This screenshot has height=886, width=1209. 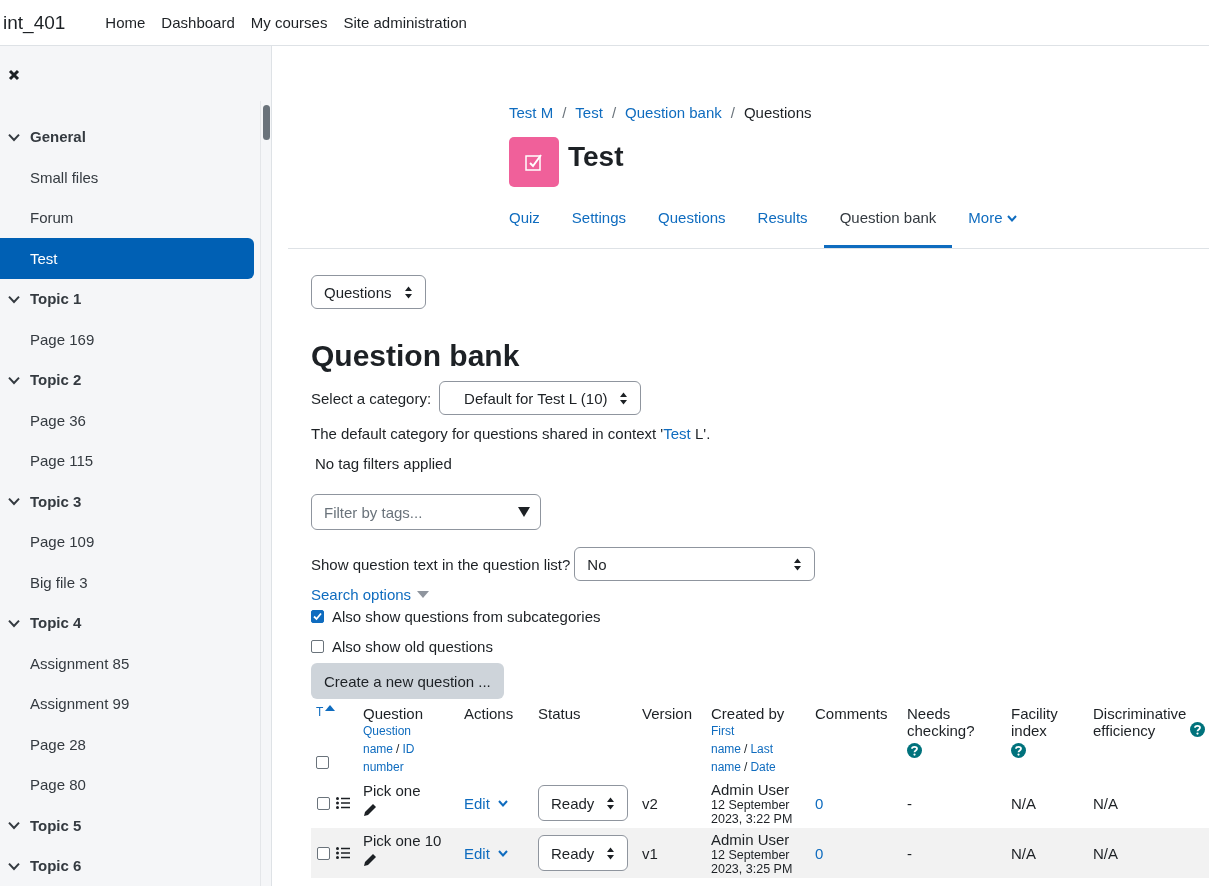 I want to click on sort-link: T, so click(x=320, y=712).